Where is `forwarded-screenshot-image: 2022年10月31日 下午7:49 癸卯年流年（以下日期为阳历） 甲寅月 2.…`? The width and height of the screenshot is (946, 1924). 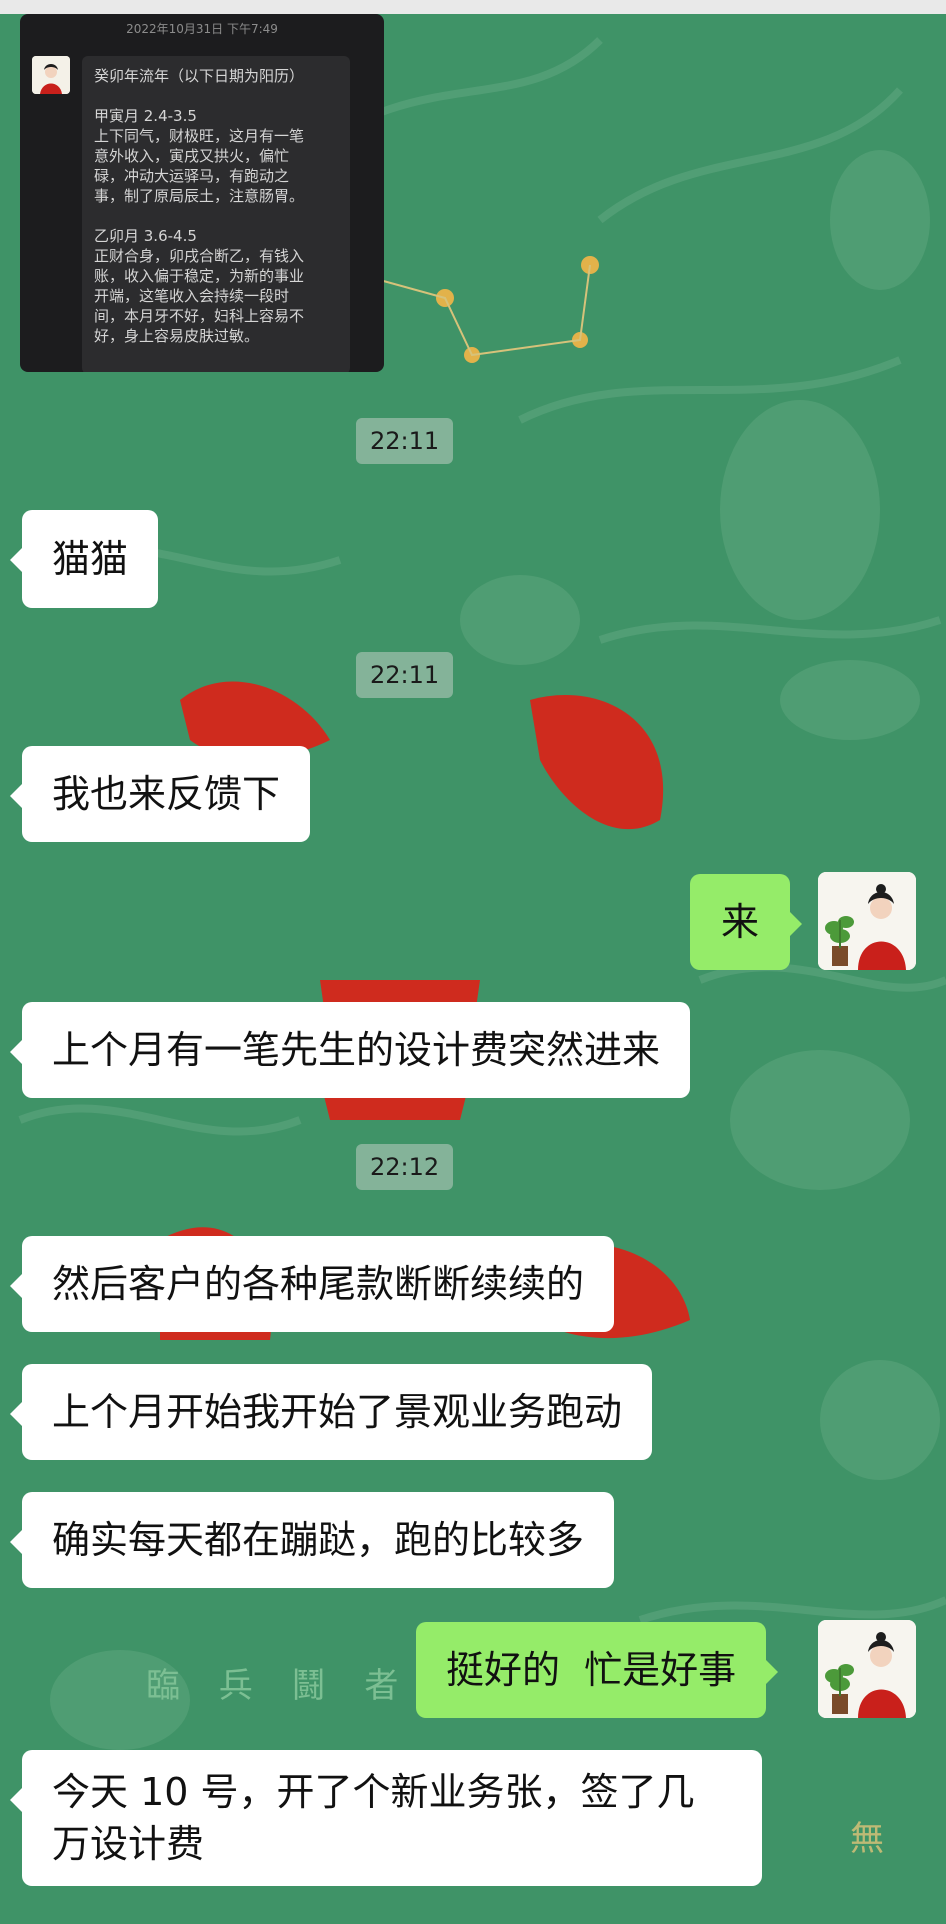
forwarded-screenshot-image: 2022年10月31日 下午7:49 癸卯年流年（以下日期为阳历） 甲寅月 2.… is located at coordinates (202, 193).